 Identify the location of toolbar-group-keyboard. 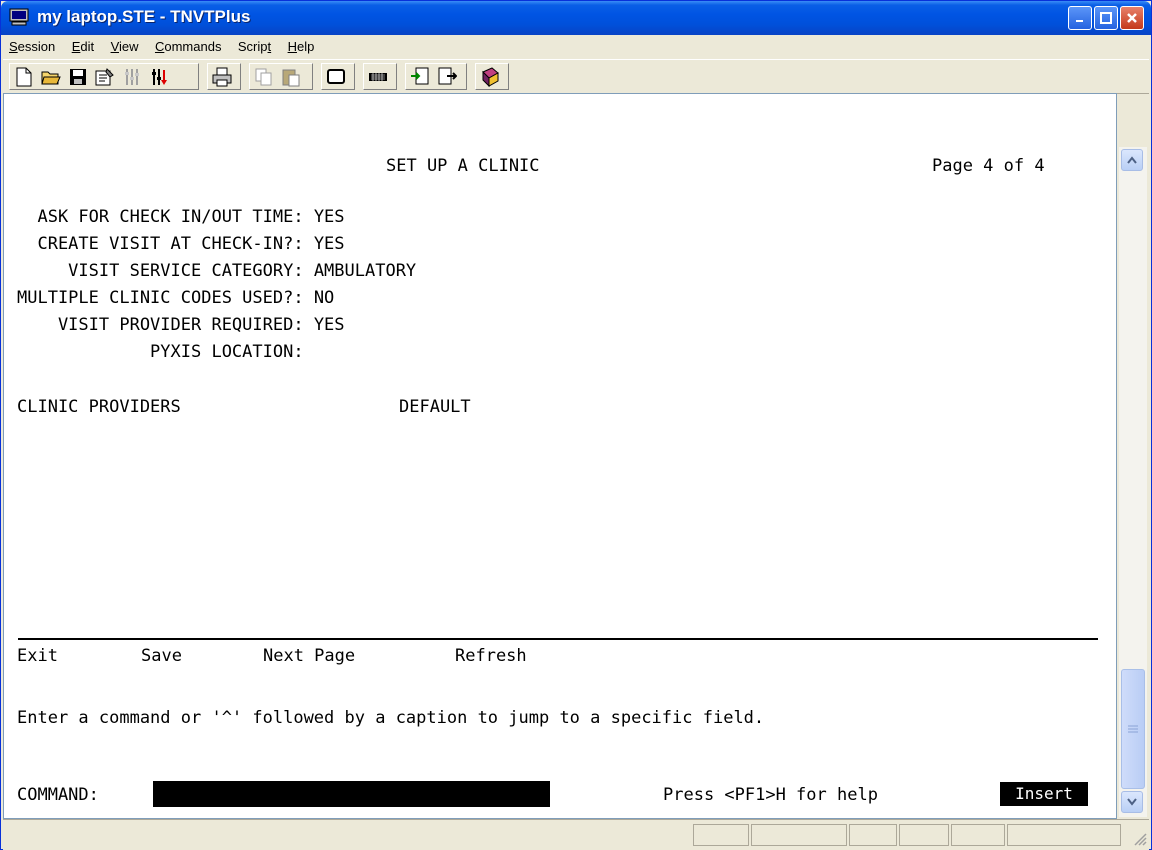
(380, 76).